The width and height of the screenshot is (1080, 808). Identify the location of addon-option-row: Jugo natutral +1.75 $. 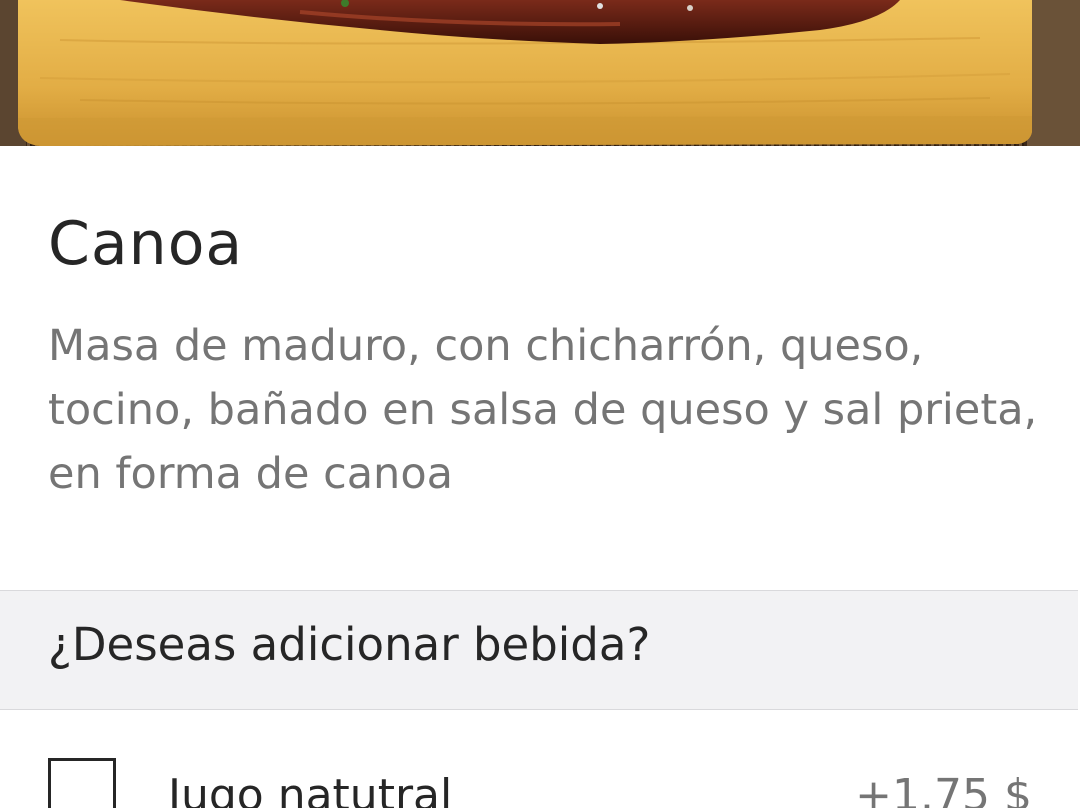
(540, 769).